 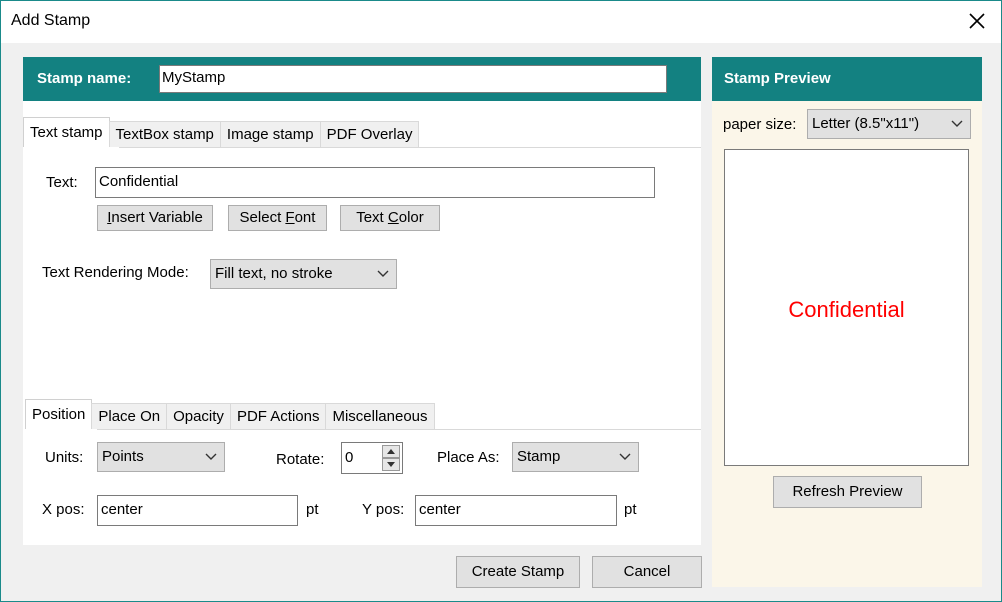 What do you see at coordinates (383, 509) in the screenshot?
I see `y-pos-label: Y pos:` at bounding box center [383, 509].